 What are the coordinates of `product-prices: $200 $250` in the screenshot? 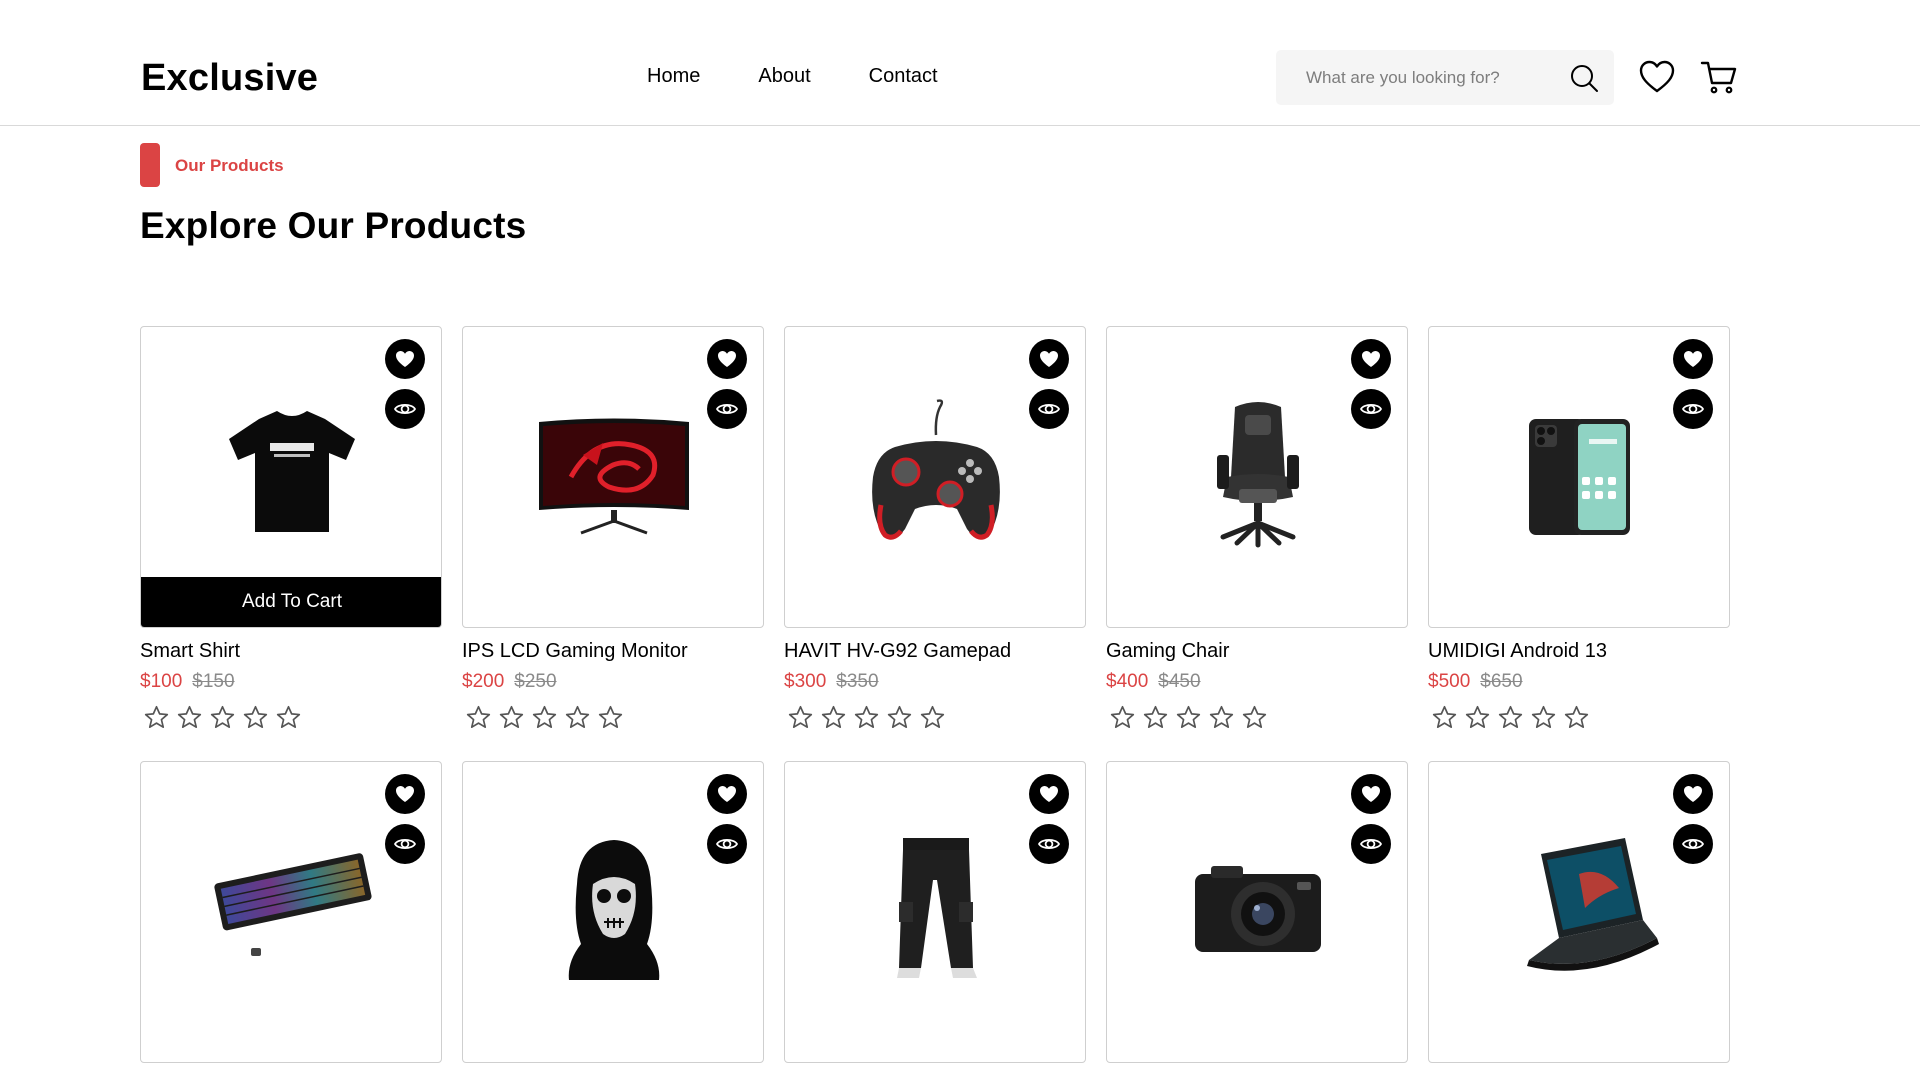 It's located at (509, 682).